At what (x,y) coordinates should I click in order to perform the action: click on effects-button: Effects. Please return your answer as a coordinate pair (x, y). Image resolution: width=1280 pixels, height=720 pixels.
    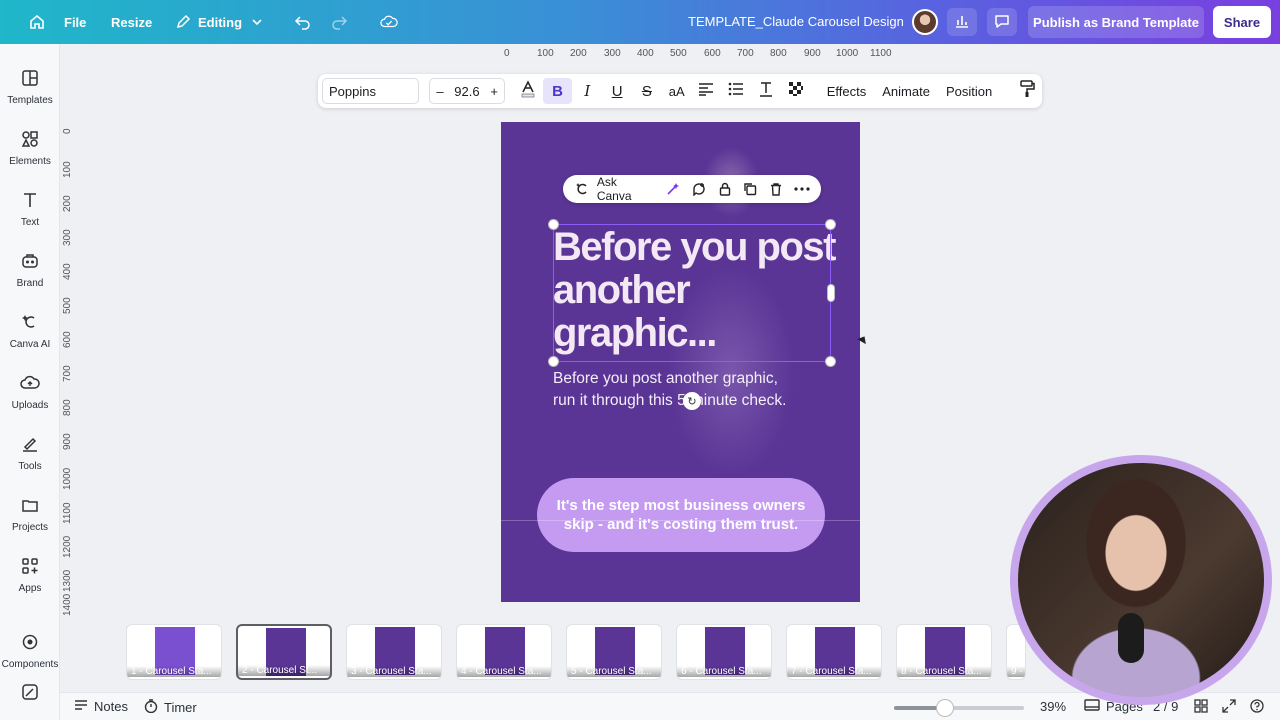
    Looking at the image, I should click on (847, 91).